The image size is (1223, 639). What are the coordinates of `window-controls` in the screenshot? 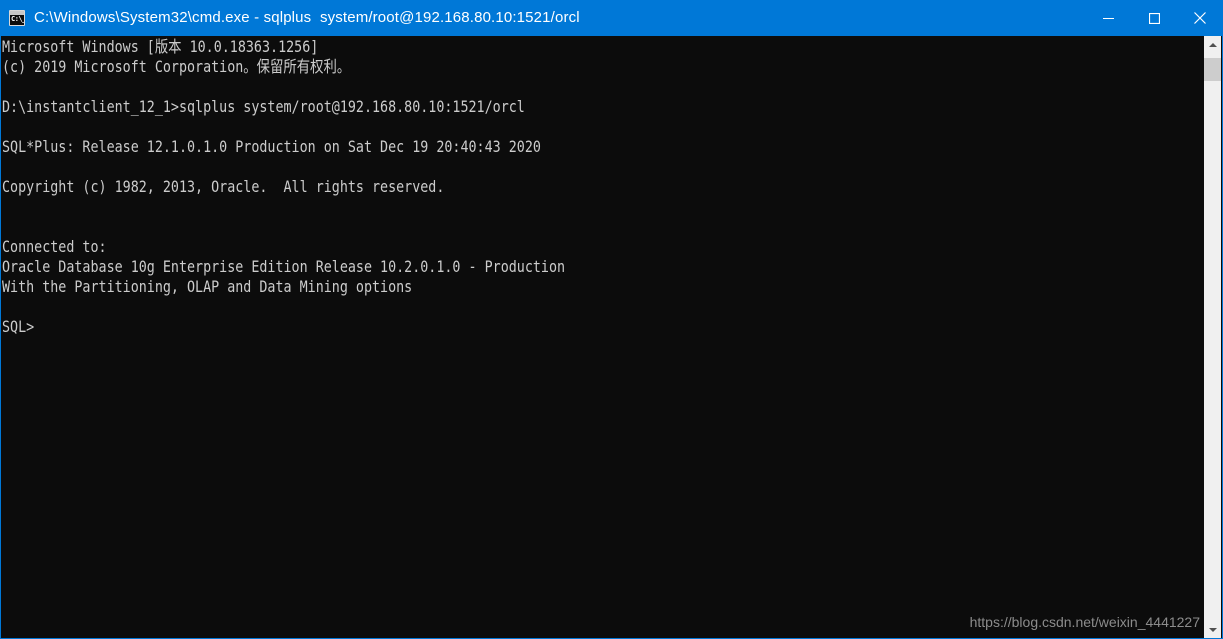 It's located at (1153, 18).